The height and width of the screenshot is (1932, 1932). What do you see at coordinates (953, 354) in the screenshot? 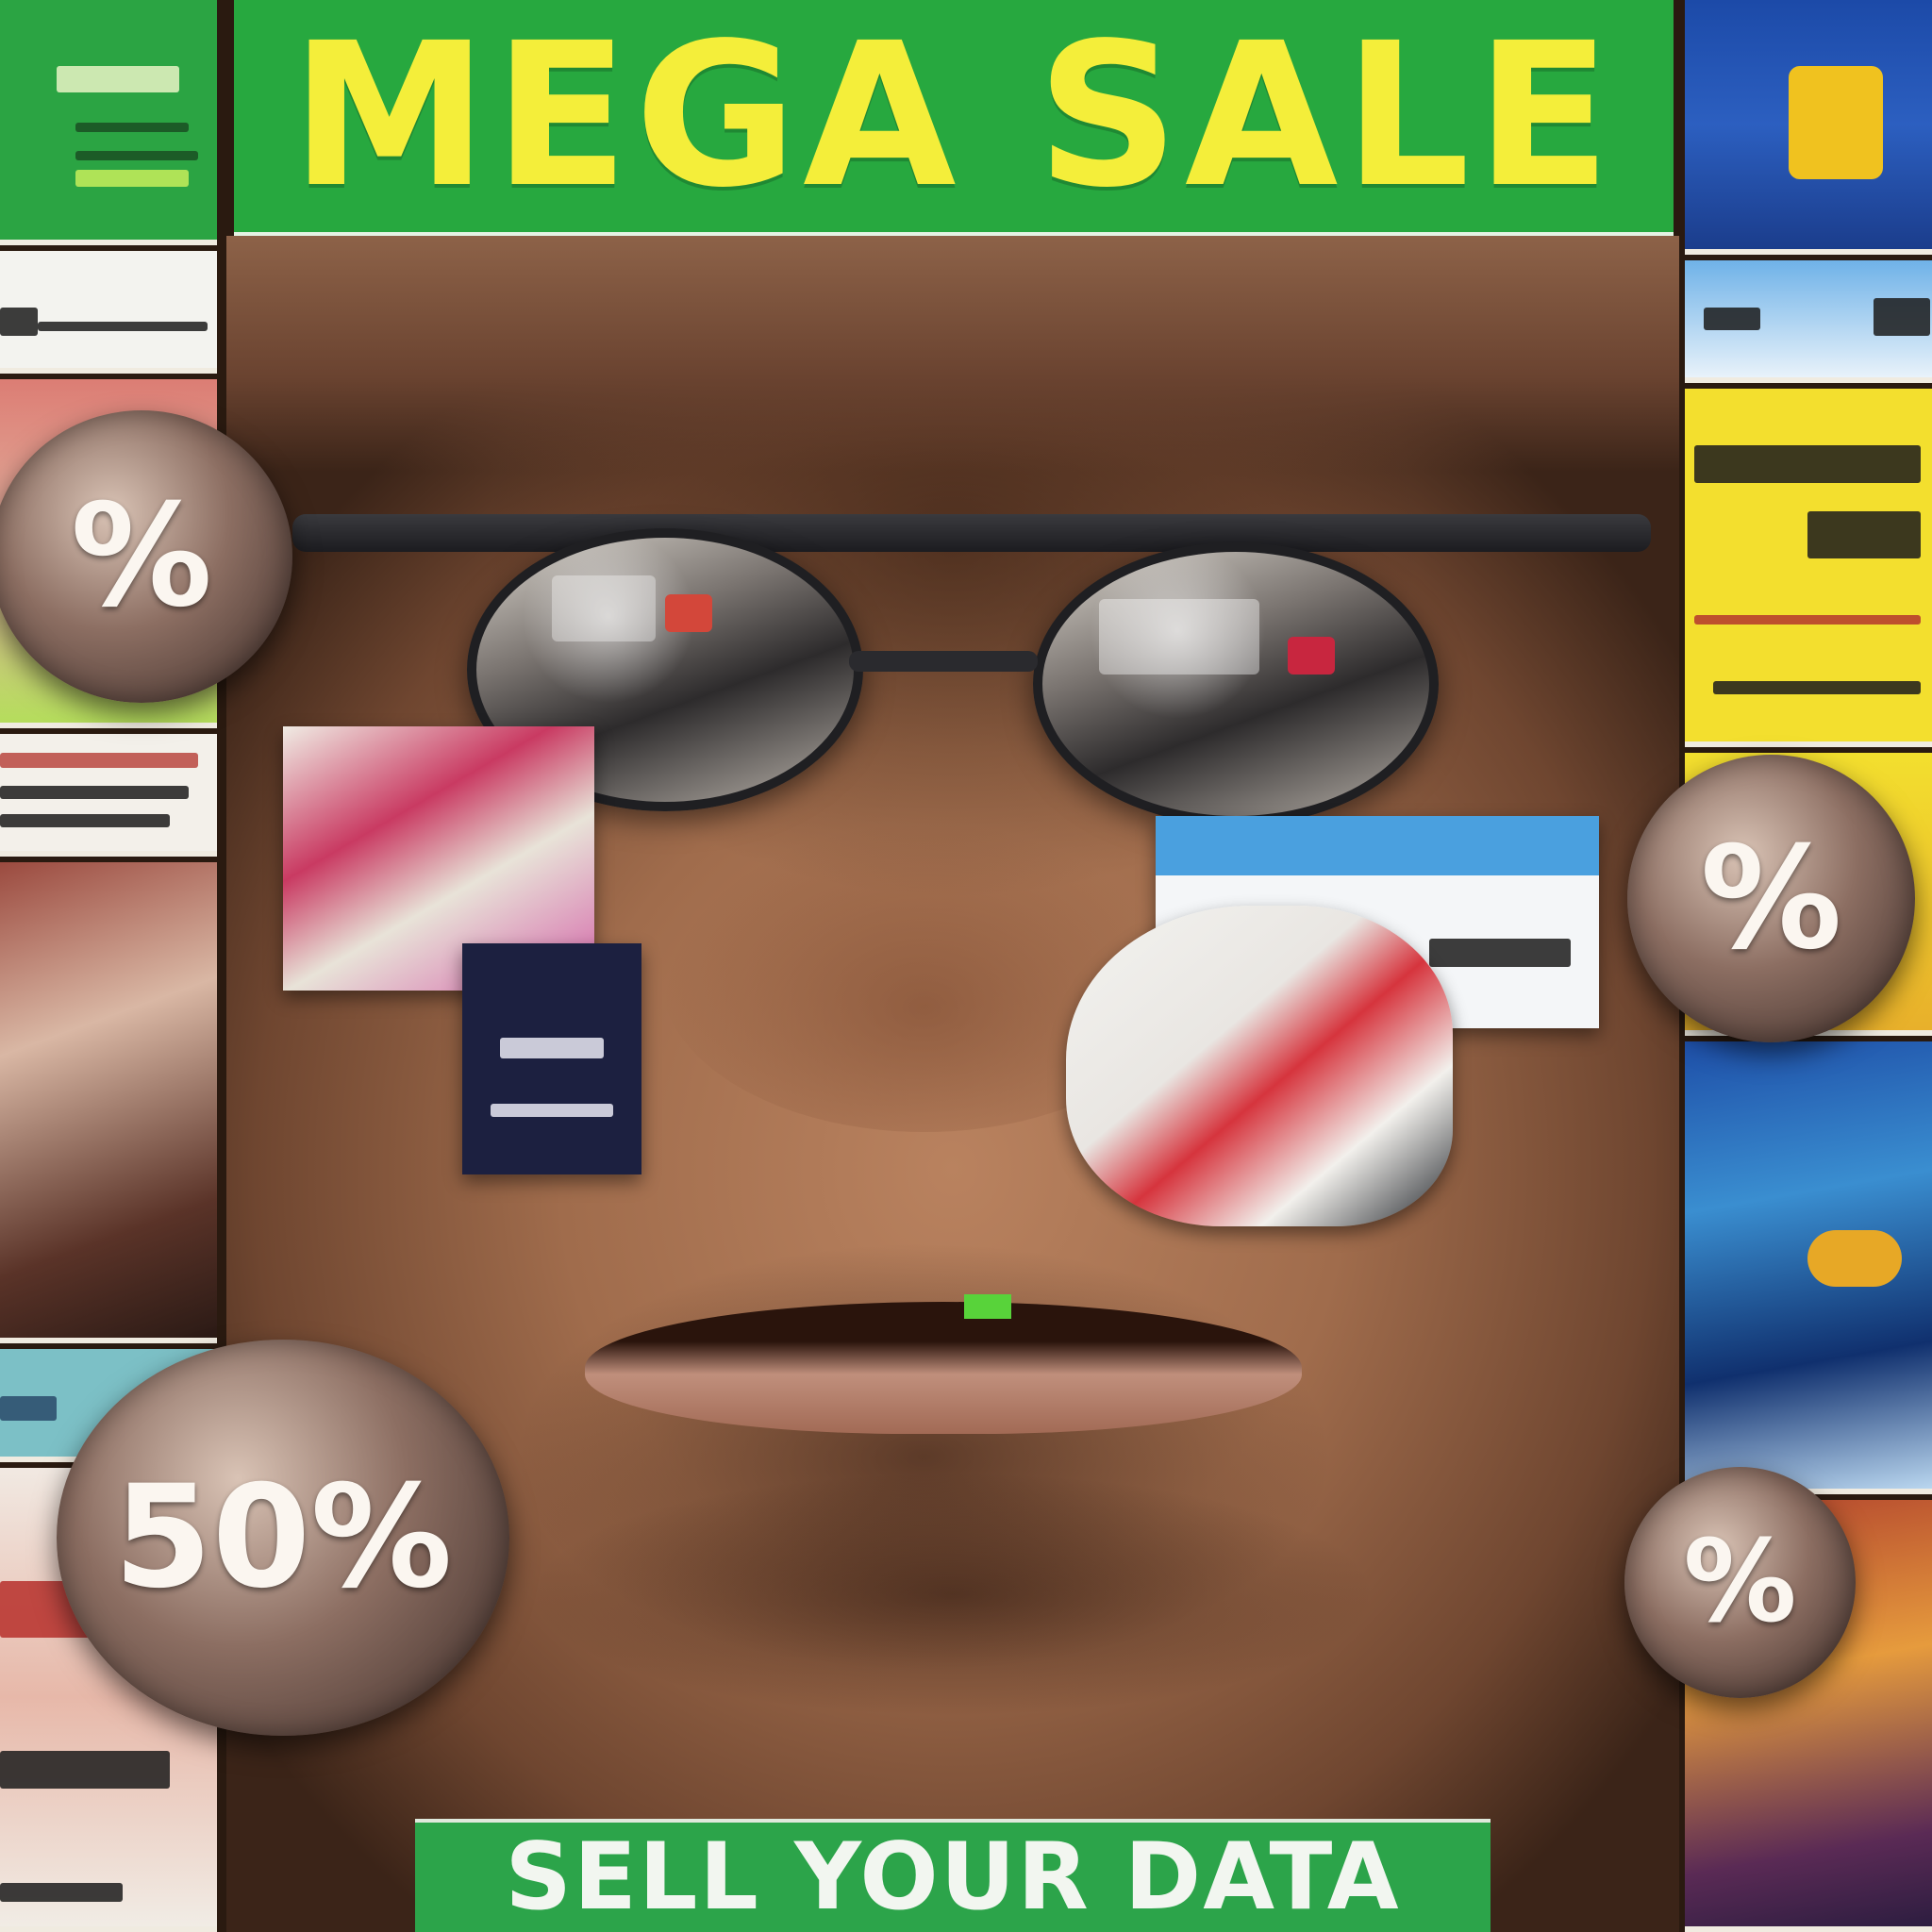
I see `hair` at bounding box center [953, 354].